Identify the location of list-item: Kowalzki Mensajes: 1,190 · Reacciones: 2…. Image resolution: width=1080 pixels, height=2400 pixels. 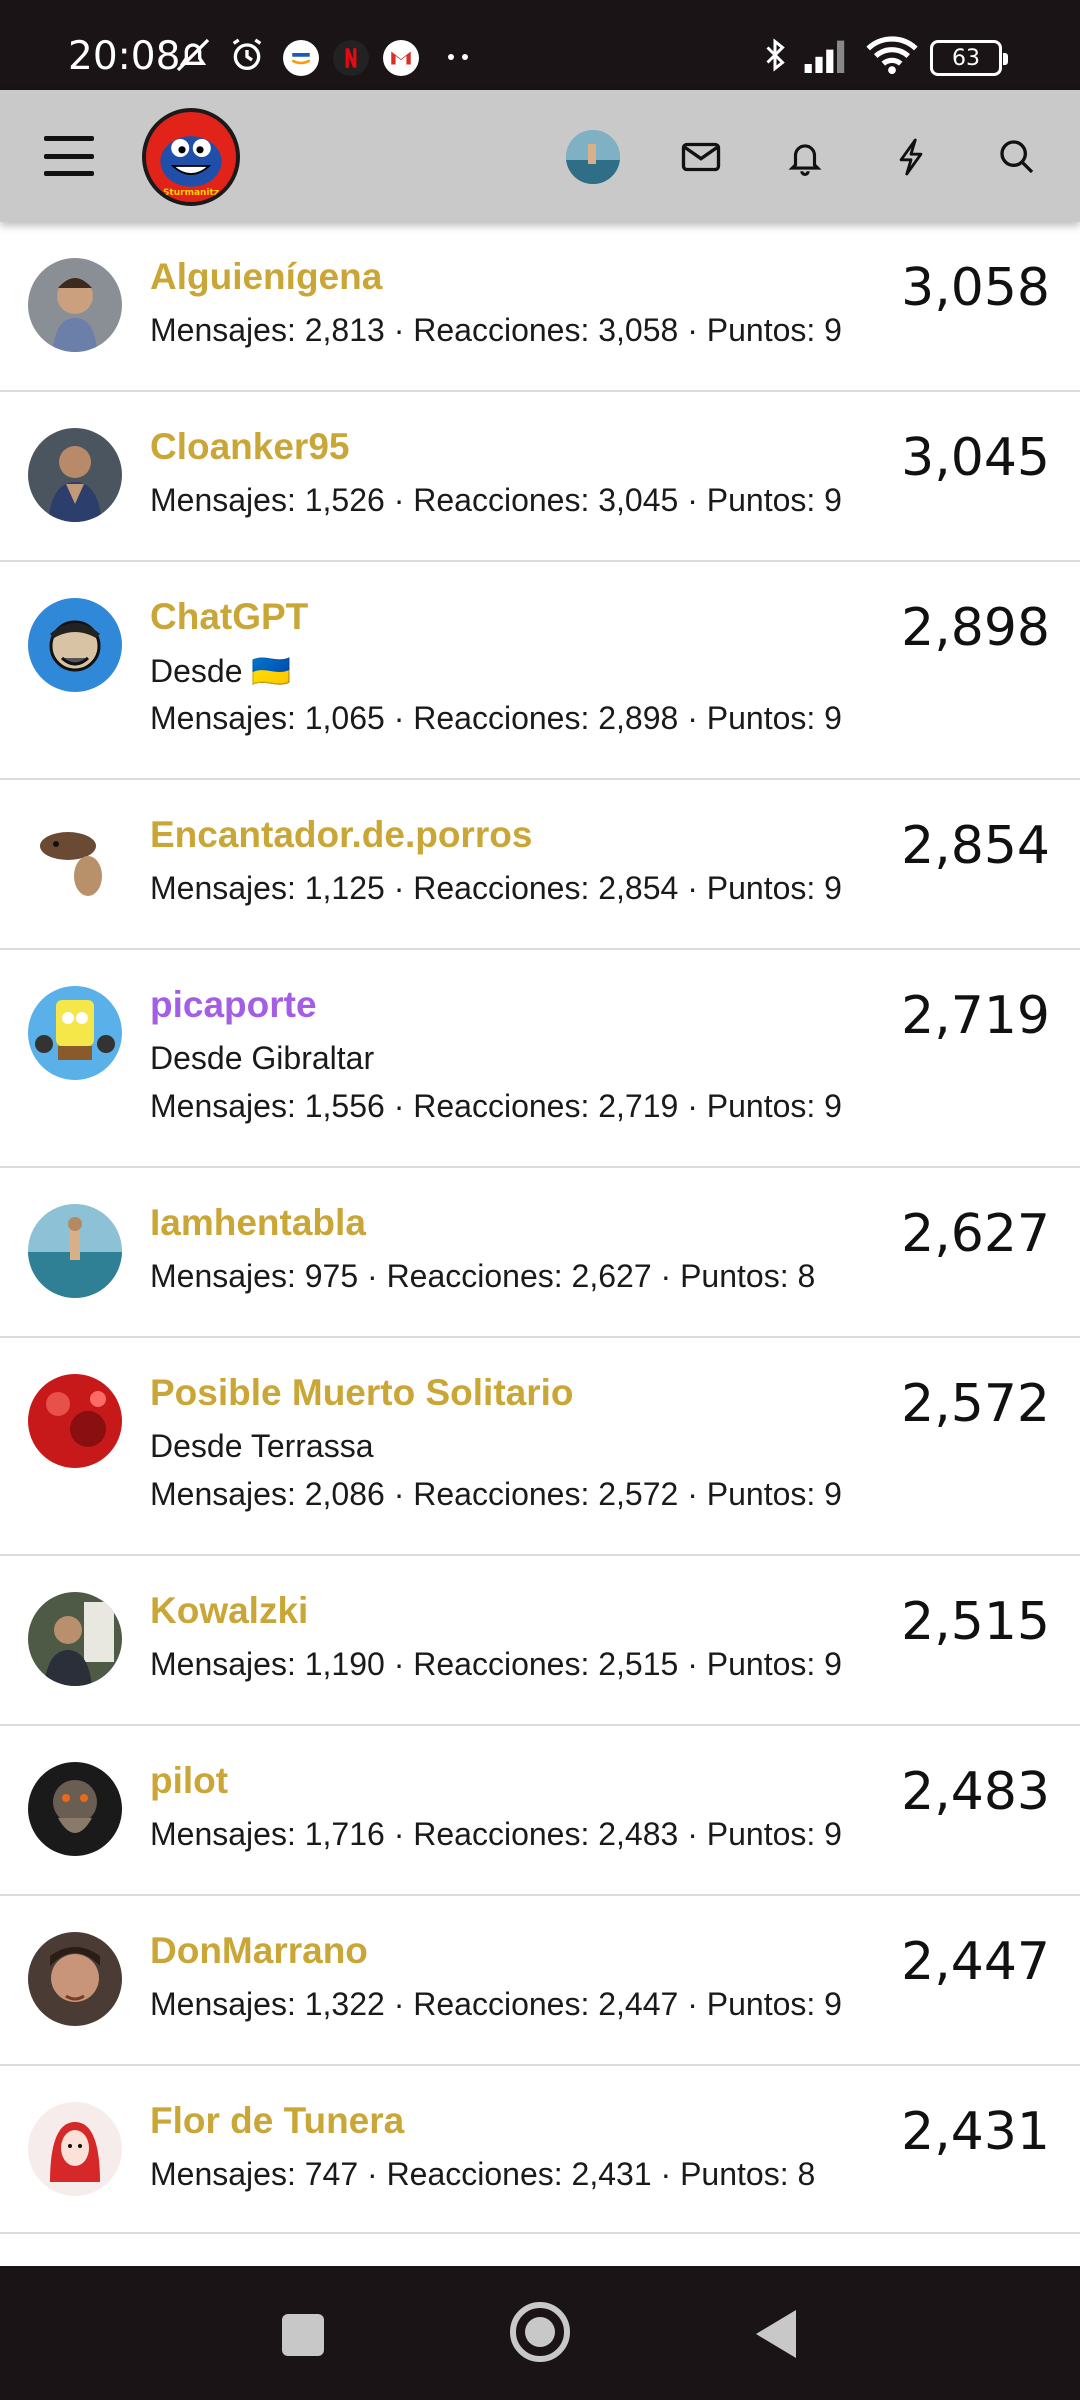
(540, 1641).